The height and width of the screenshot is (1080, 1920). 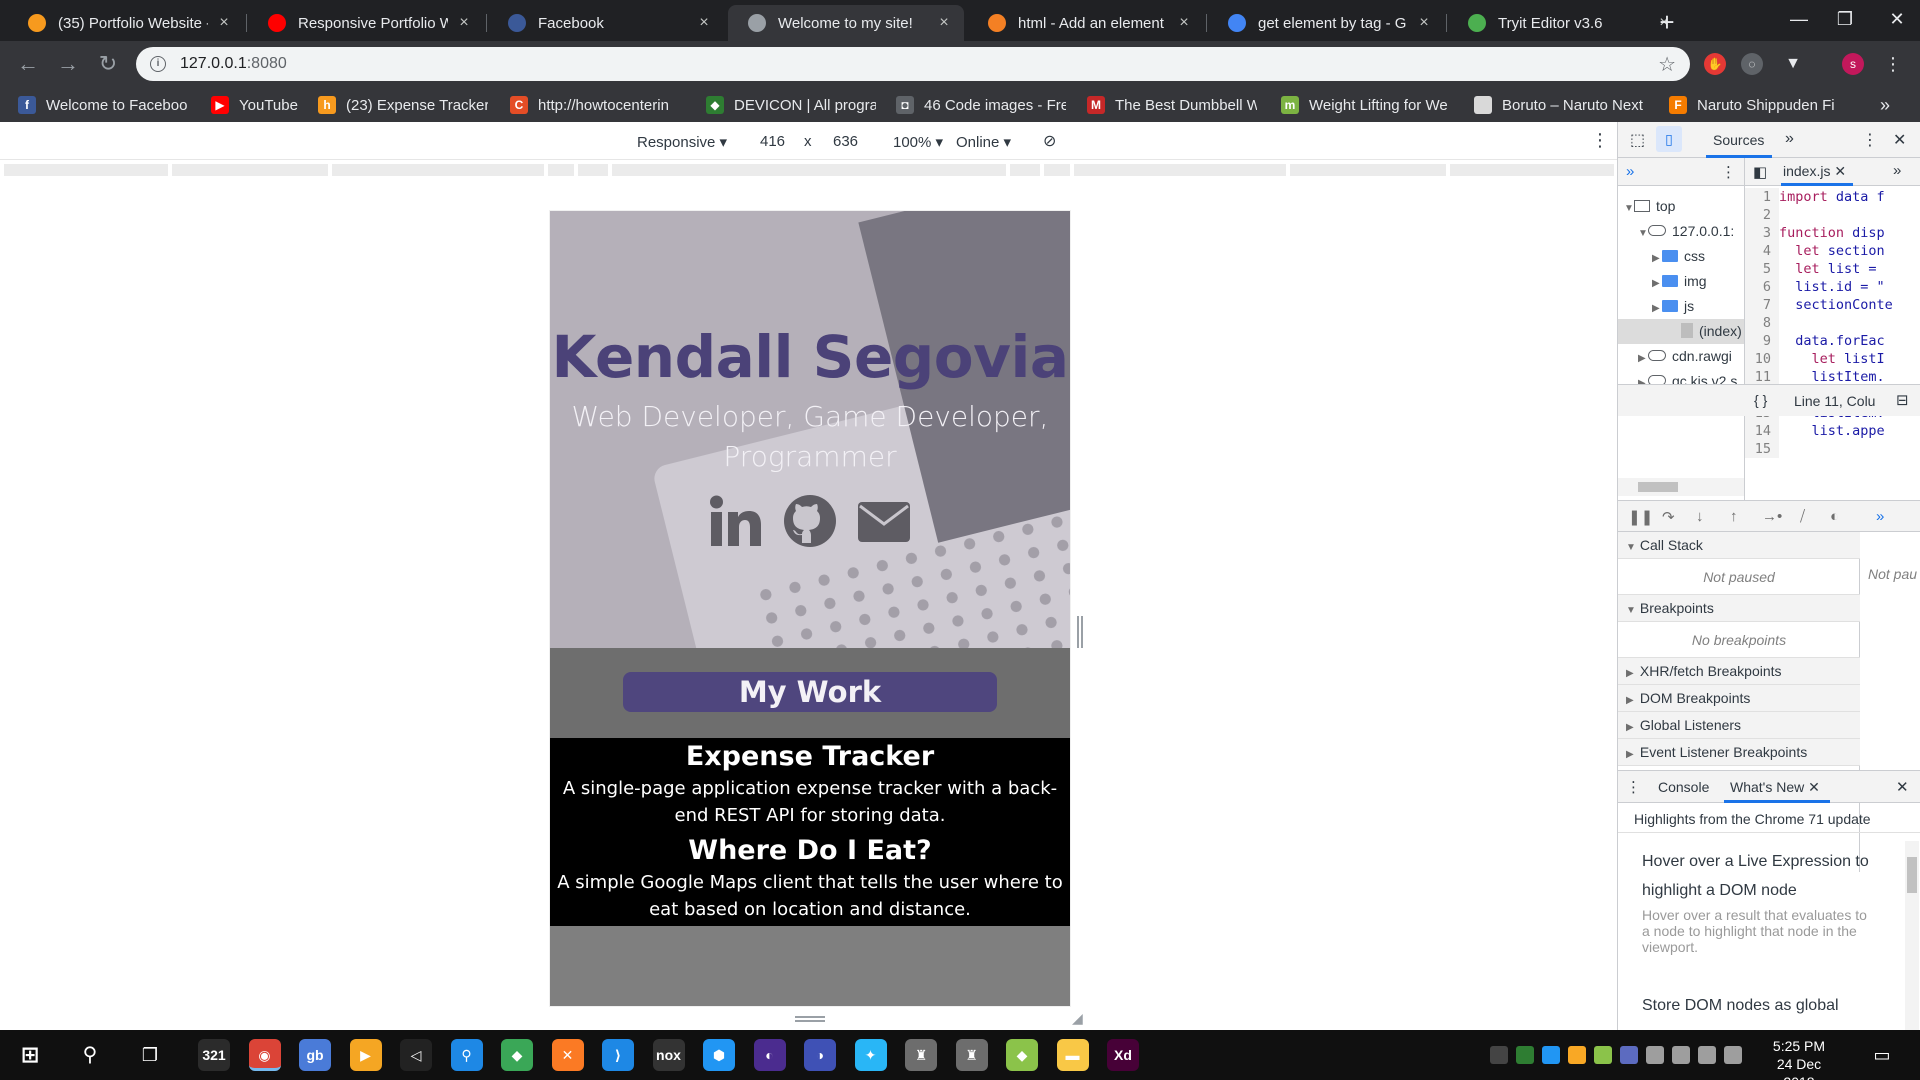 What do you see at coordinates (1832, 215) in the screenshot?
I see `code-line: 2` at bounding box center [1832, 215].